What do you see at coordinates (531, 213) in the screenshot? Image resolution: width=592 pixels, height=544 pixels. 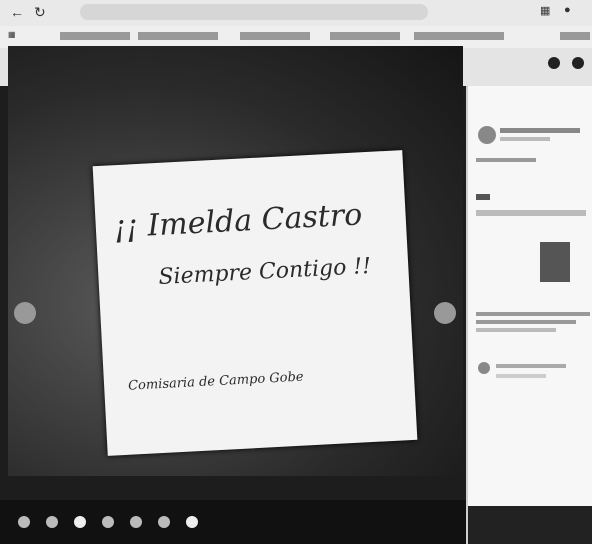 I see `post-actions` at bounding box center [531, 213].